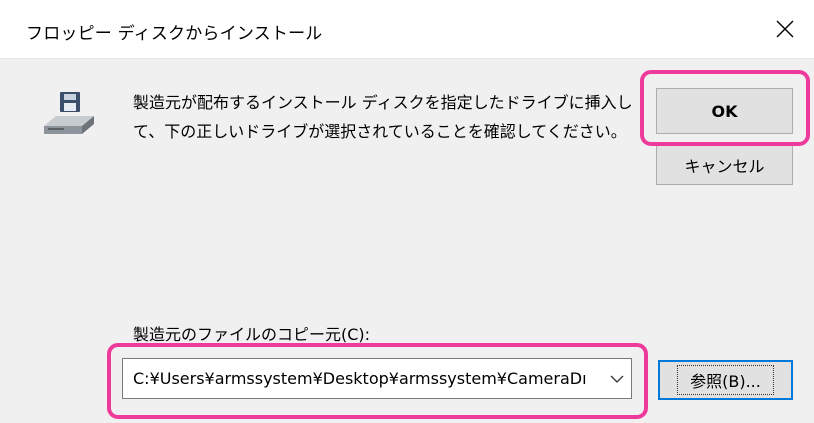 The width and height of the screenshot is (814, 423). I want to click on cancel-button: キャンセル, so click(724, 165).